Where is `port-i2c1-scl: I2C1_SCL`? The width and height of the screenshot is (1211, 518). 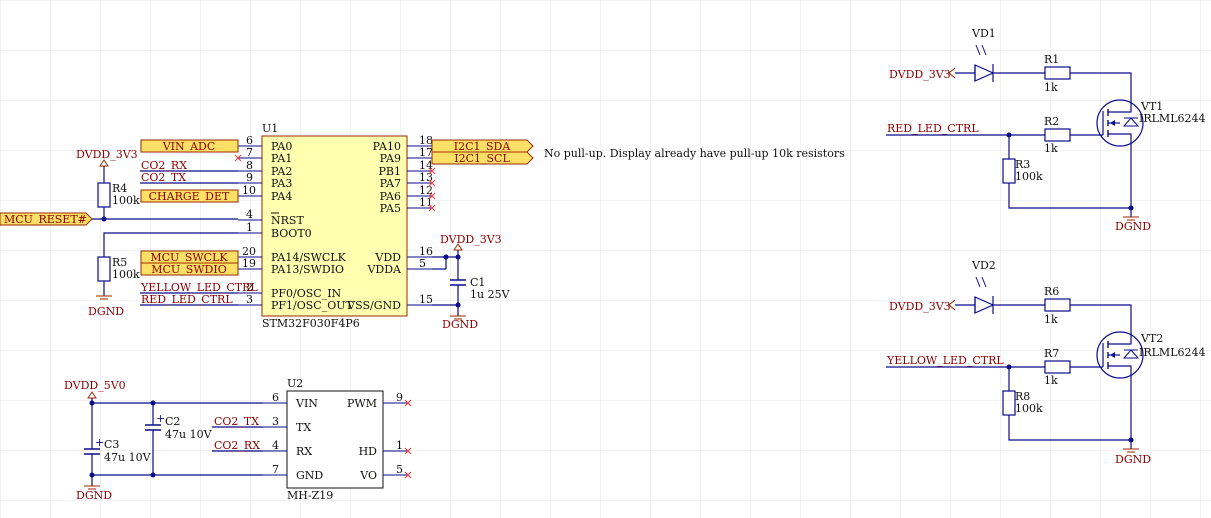 port-i2c1-scl: I2C1_SCL is located at coordinates (482, 158).